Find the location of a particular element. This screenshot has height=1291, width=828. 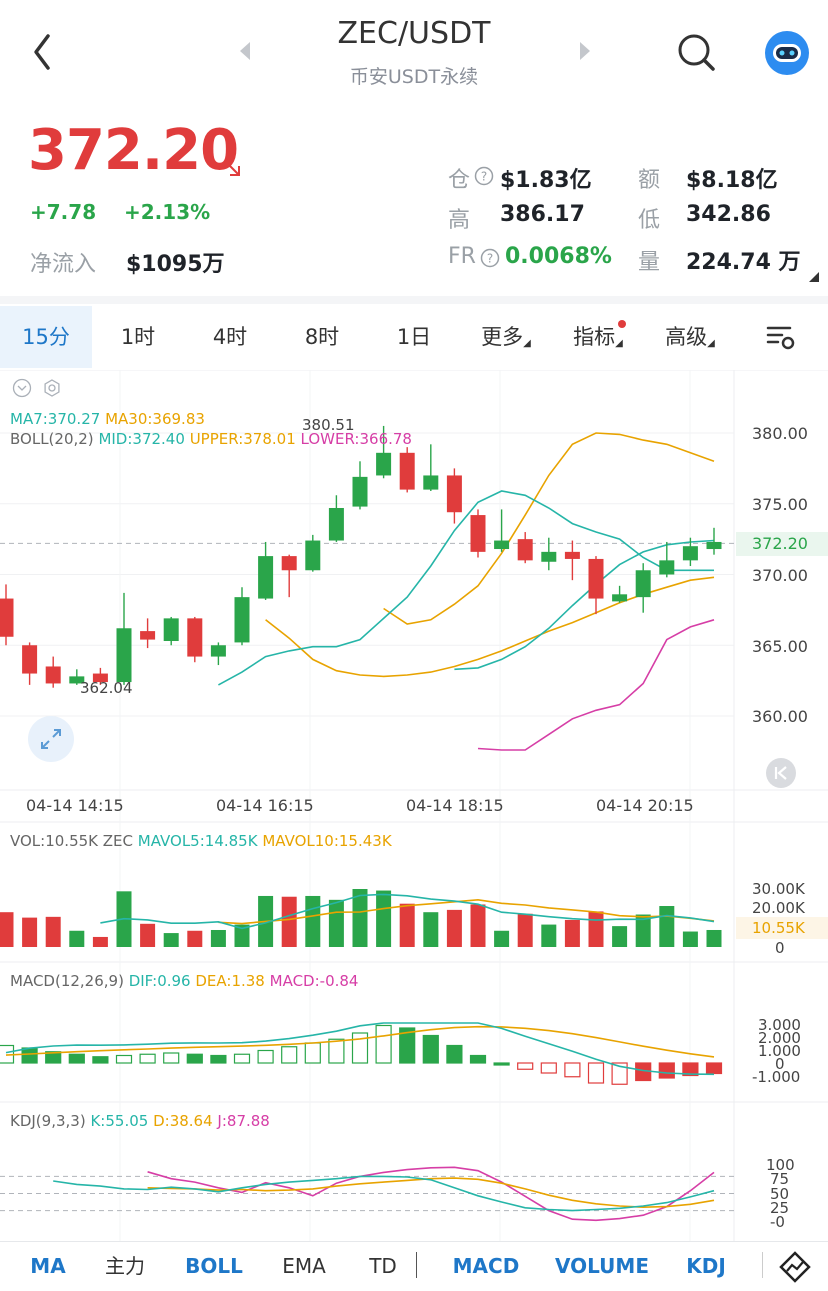

next-pair-button is located at coordinates (586, 51).